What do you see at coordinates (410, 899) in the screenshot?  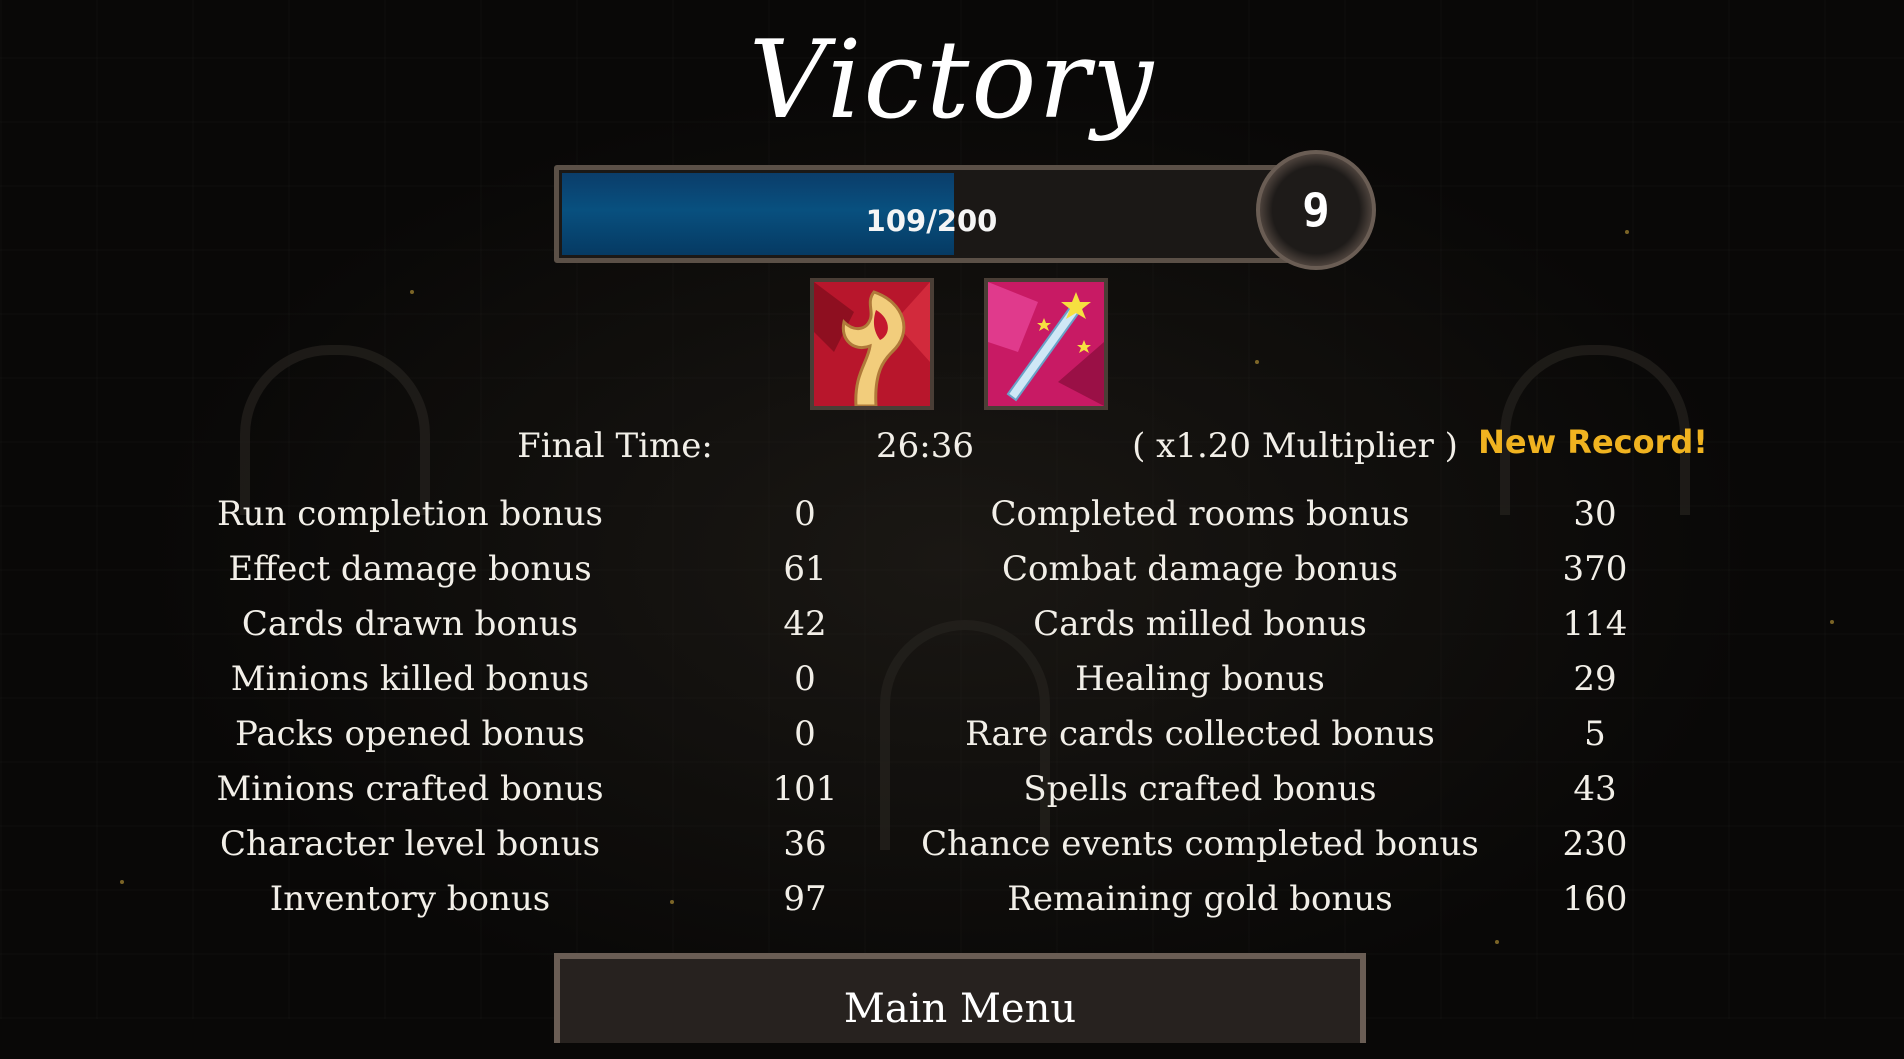 I see `bonus-label-left: Inventory bonus` at bounding box center [410, 899].